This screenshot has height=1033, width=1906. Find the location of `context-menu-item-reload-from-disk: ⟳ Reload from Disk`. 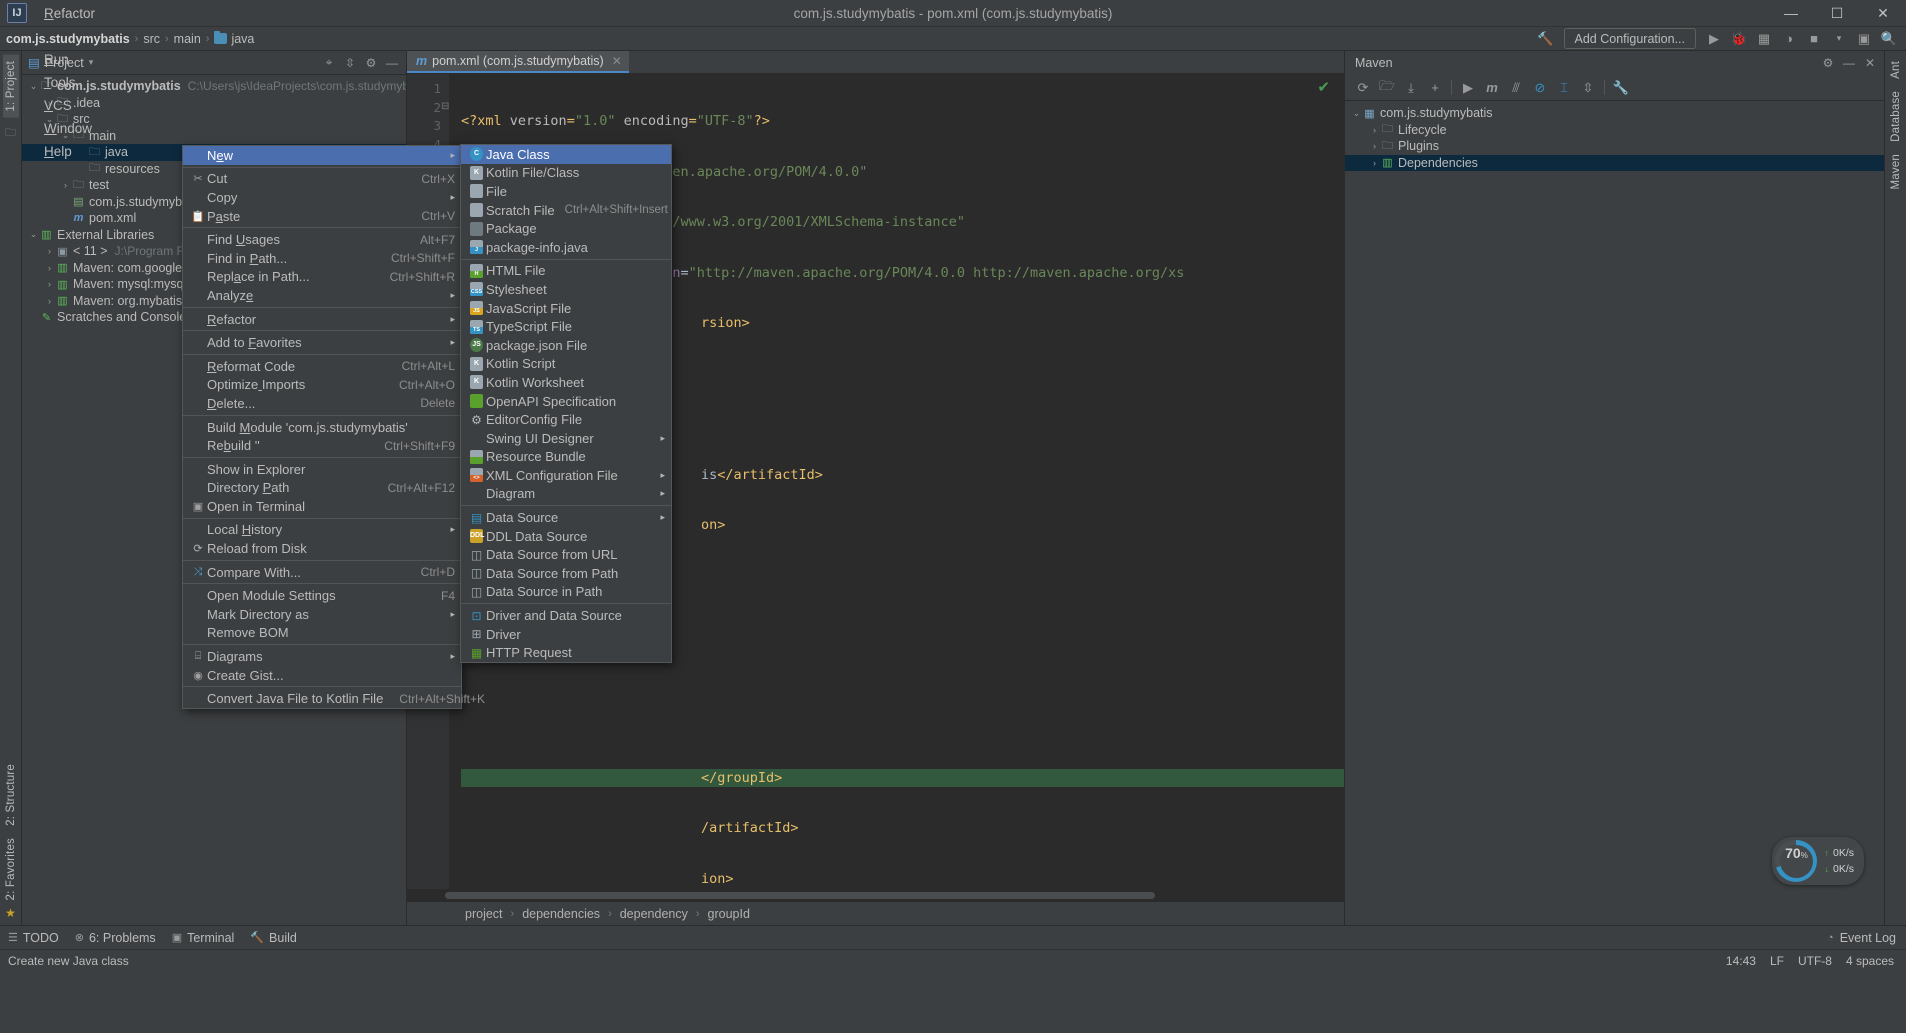

context-menu-item-reload-from-disk: ⟳ Reload from Disk is located at coordinates (322, 548).